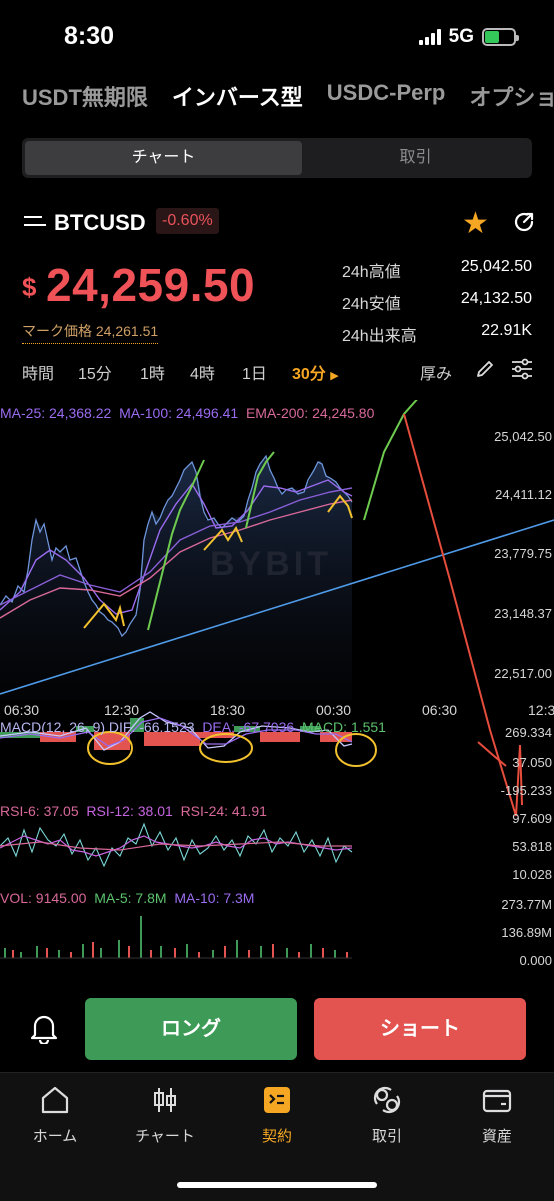 The height and width of the screenshot is (1201, 554). Describe the element at coordinates (55, 1136) in the screenshot. I see `tab-home-label: ホーム` at that location.